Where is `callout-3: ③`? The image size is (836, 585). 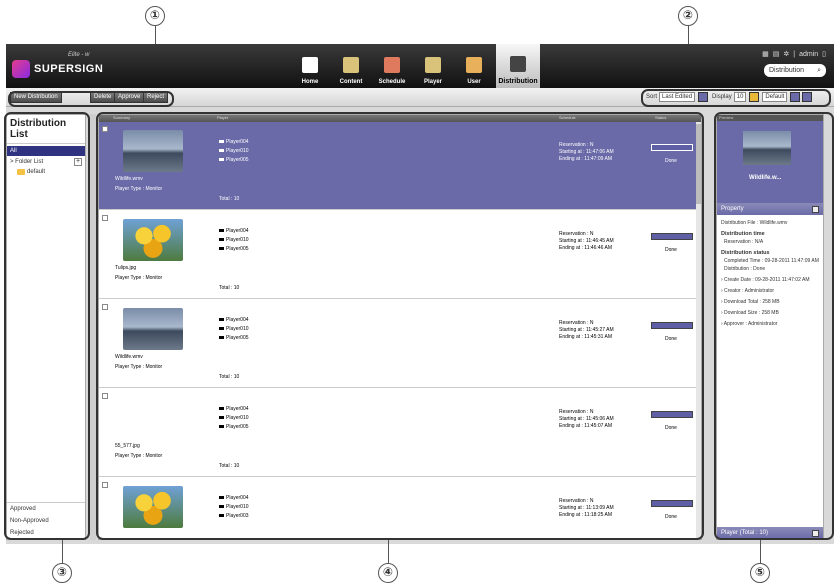
callout-3: ③ is located at coordinates (62, 573).